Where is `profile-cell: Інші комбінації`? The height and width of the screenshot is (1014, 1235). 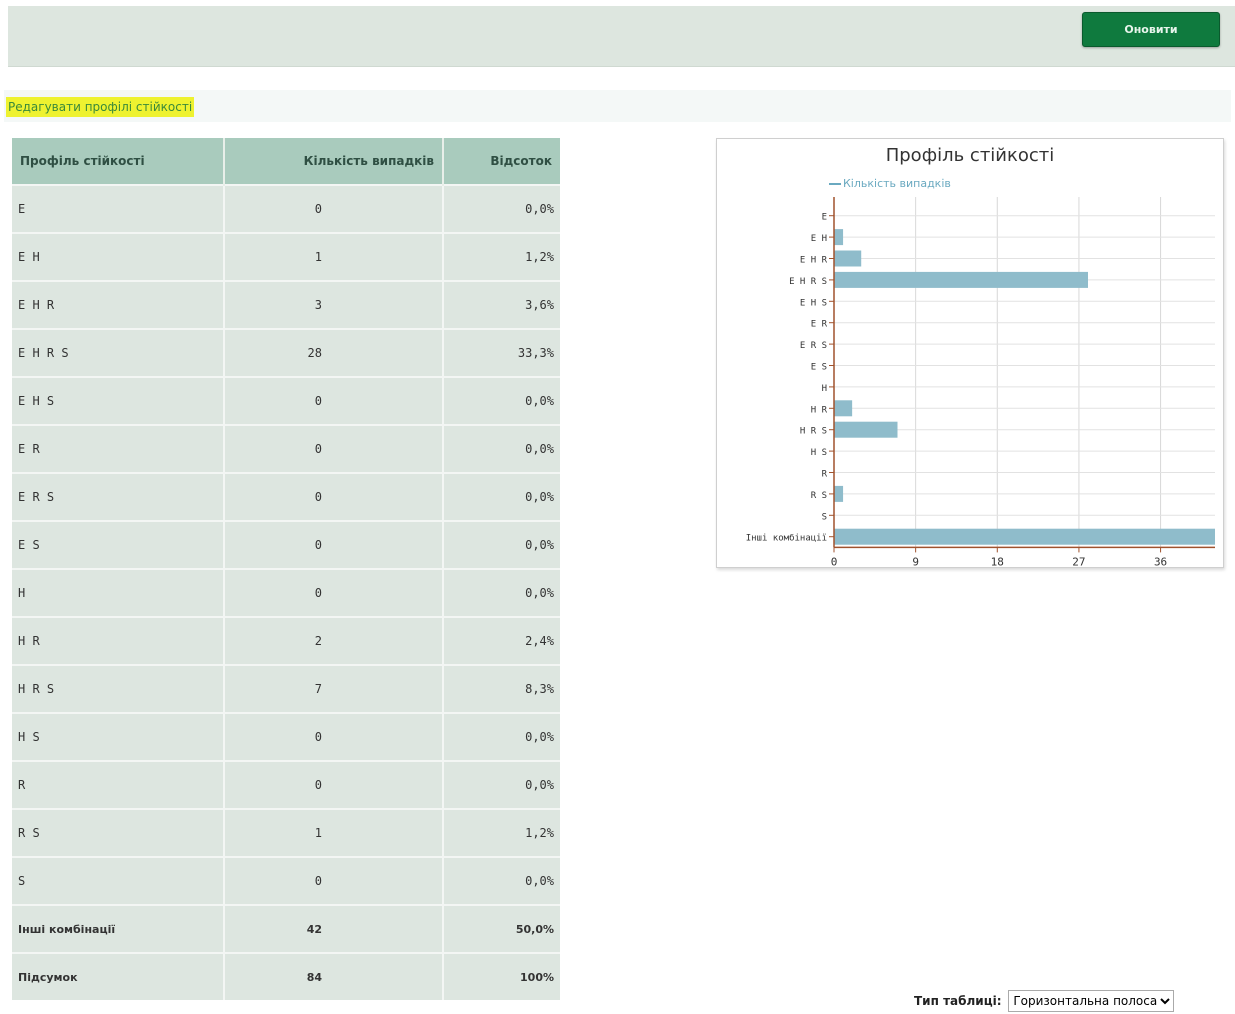 profile-cell: Інші комбінації is located at coordinates (118, 928).